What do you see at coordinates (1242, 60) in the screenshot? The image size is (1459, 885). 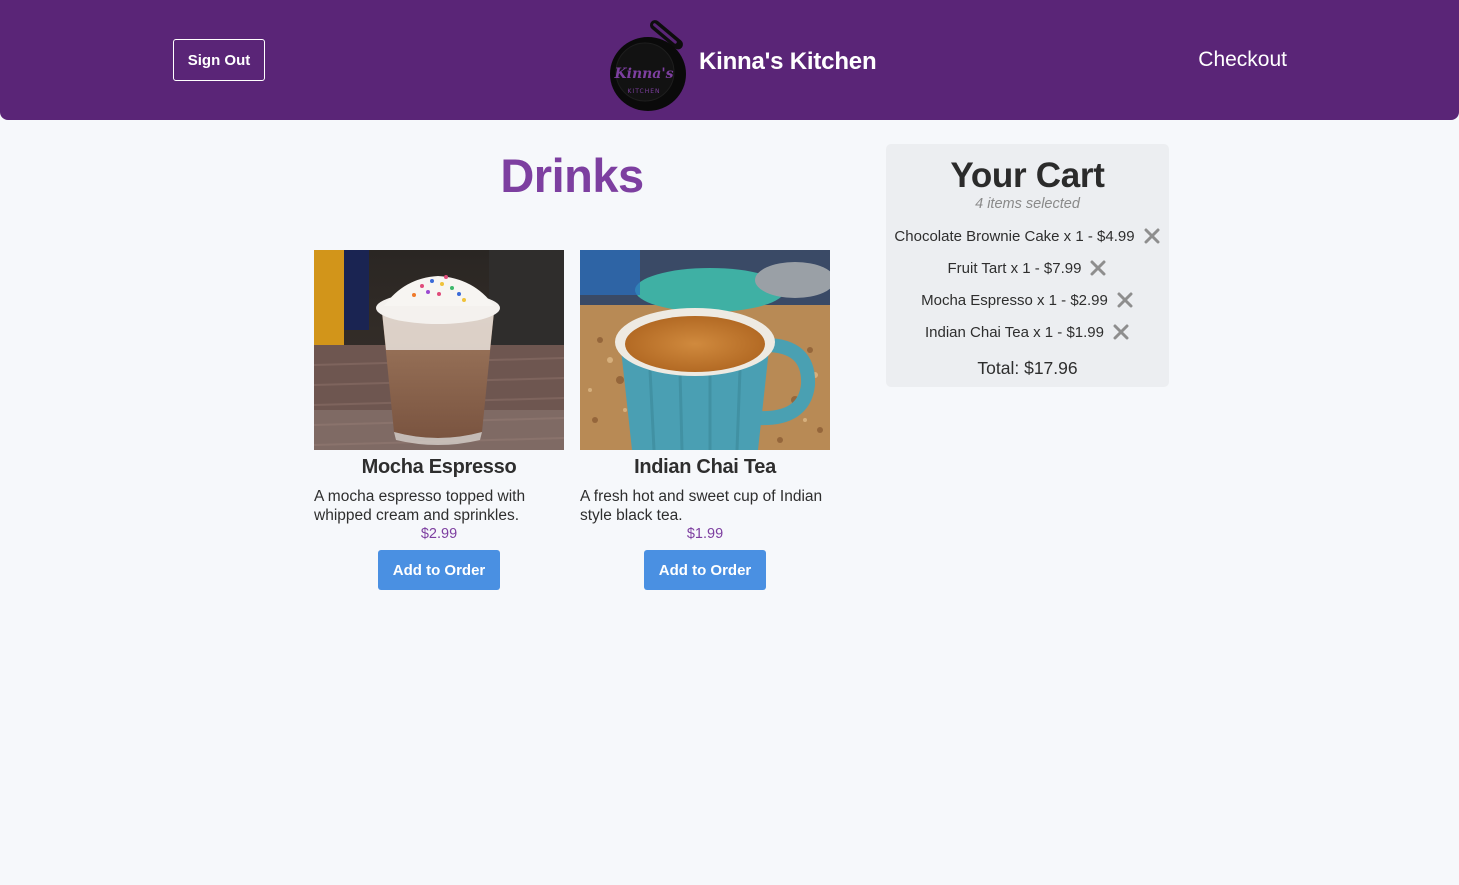 I see `checkout-link: Checkout` at bounding box center [1242, 60].